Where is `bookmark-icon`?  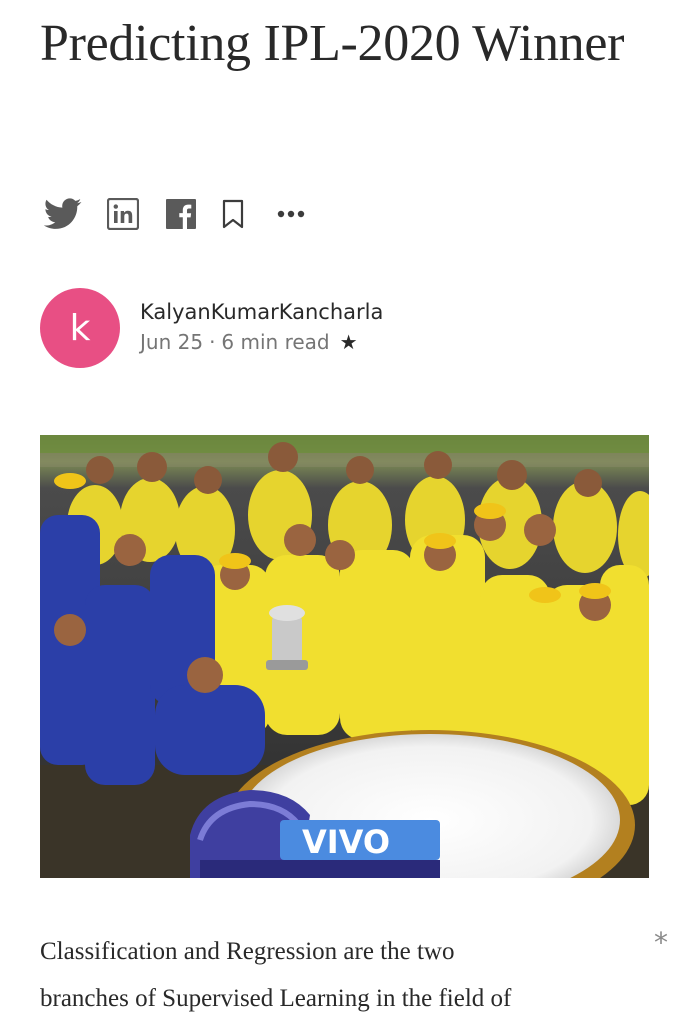
bookmark-icon is located at coordinates (233, 214).